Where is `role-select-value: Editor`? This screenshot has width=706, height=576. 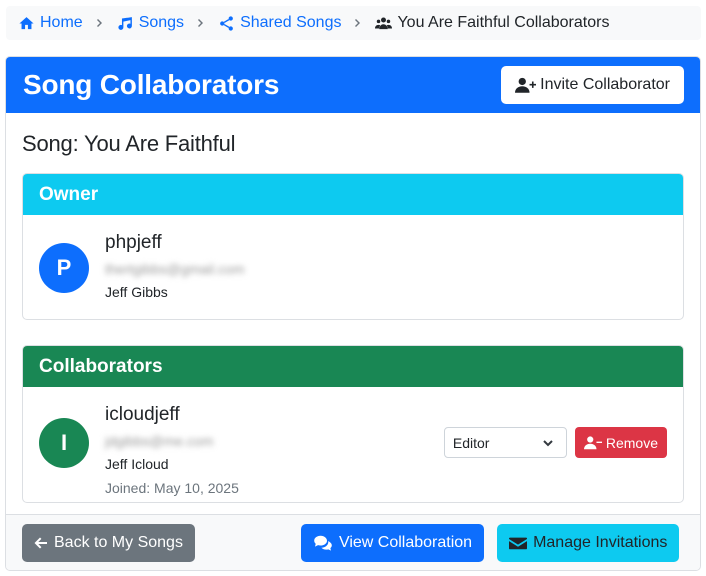
role-select-value: Editor is located at coordinates (471, 442).